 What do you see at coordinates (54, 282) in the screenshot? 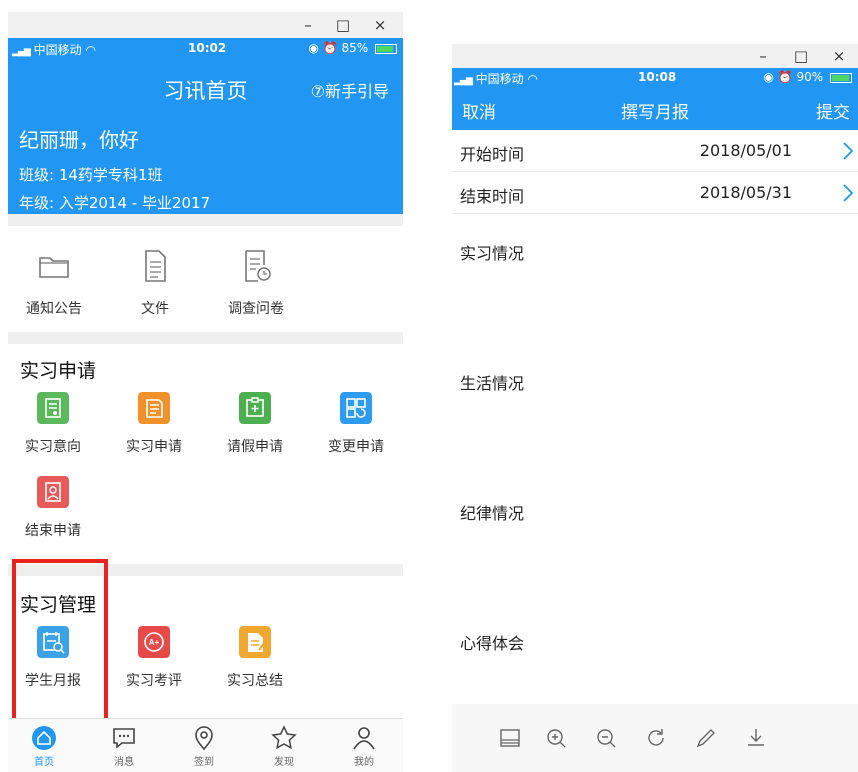
I see `tool-notice: 通知公告` at bounding box center [54, 282].